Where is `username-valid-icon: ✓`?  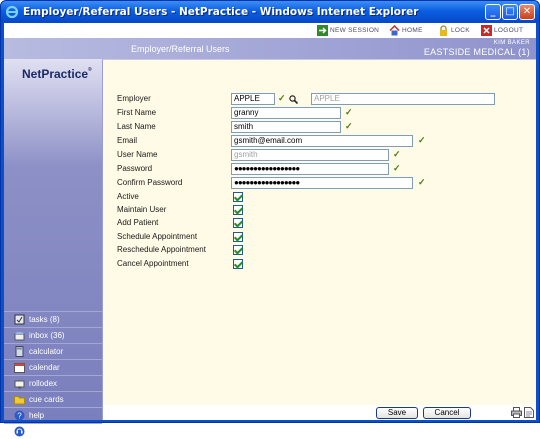 username-valid-icon: ✓ is located at coordinates (397, 154).